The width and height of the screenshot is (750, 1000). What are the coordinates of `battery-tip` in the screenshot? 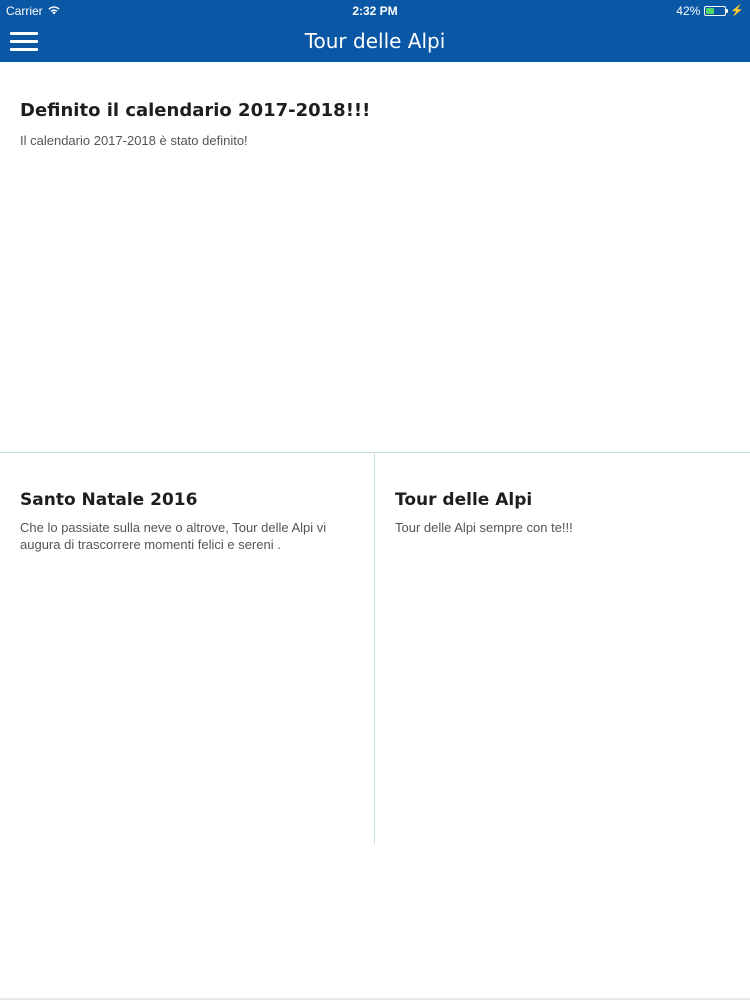 It's located at (727, 11).